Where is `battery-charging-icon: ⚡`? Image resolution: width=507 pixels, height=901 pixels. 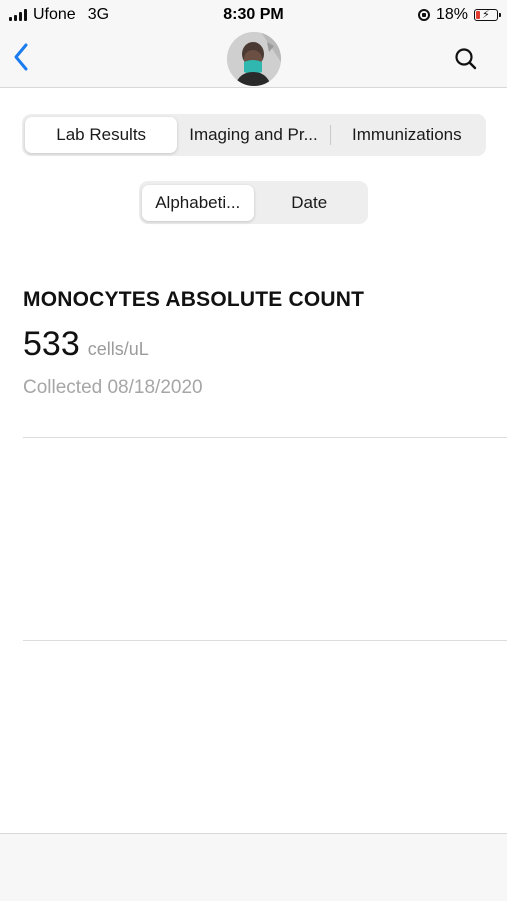 battery-charging-icon: ⚡ is located at coordinates (487, 15).